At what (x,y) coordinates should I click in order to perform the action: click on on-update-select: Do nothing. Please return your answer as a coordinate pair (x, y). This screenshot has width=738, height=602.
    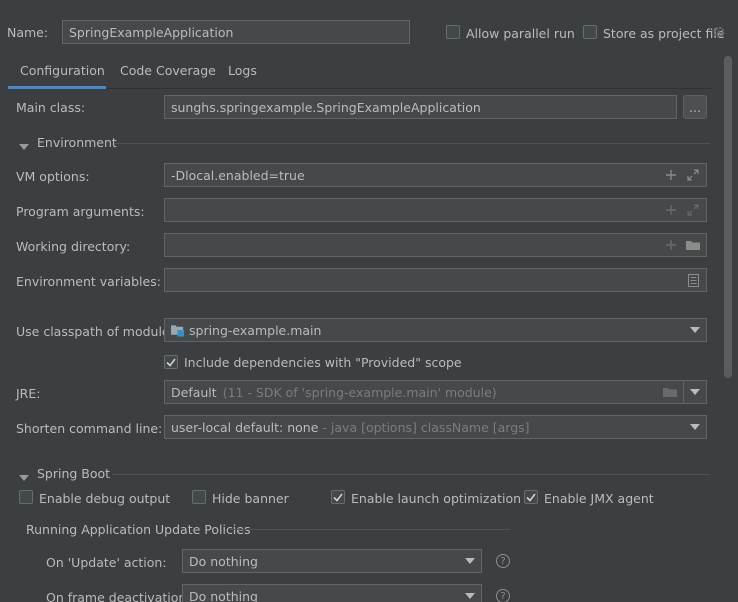
    Looking at the image, I should click on (332, 561).